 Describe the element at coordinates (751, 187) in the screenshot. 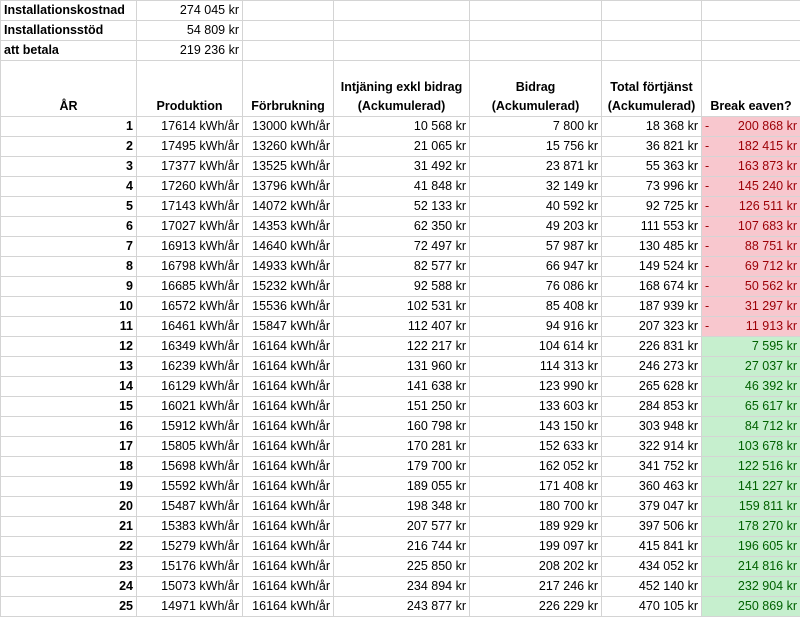

I see `breakeven-cell-negative: -145 240 kr` at that location.